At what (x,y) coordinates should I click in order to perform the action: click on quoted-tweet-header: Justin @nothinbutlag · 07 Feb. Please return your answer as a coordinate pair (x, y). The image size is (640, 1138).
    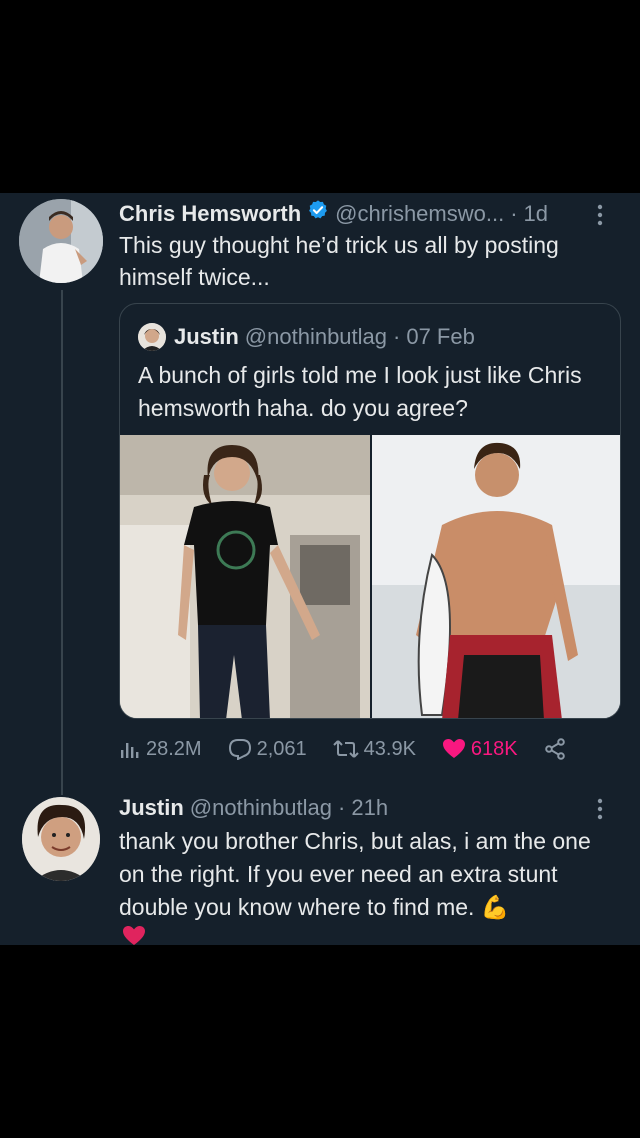
    Looking at the image, I should click on (306, 337).